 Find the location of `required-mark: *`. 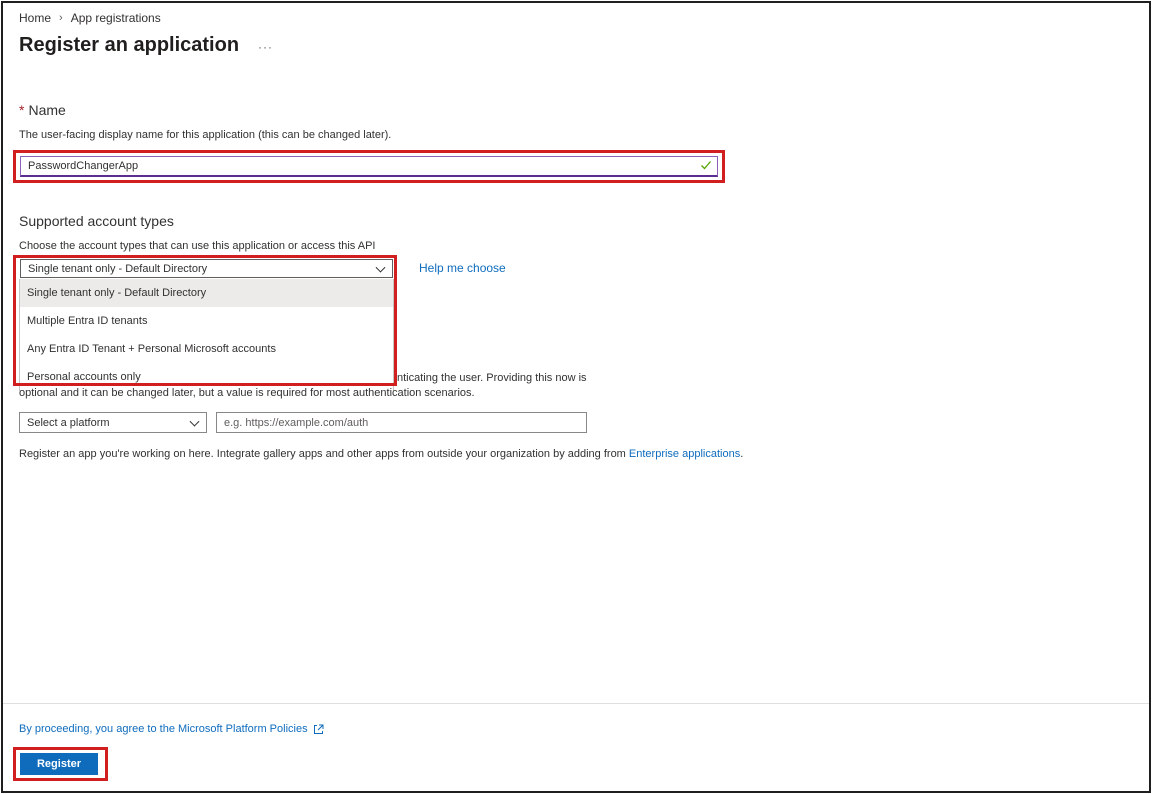

required-mark: * is located at coordinates (22, 110).